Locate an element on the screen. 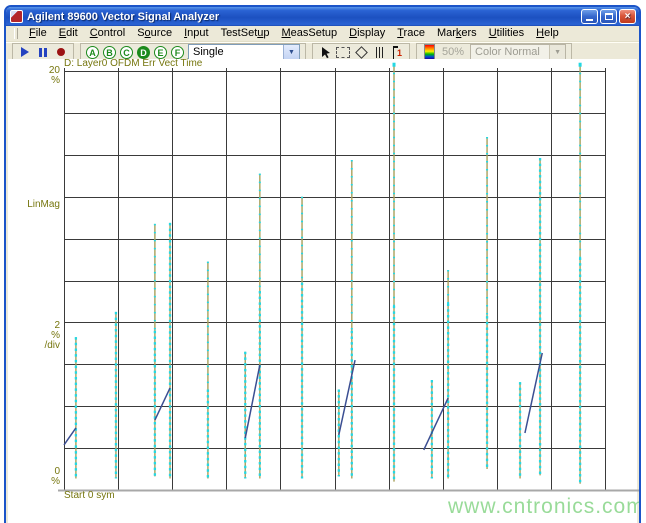 The width and height of the screenshot is (646, 523). y-axis-top-unit: % is located at coordinates (55, 80).